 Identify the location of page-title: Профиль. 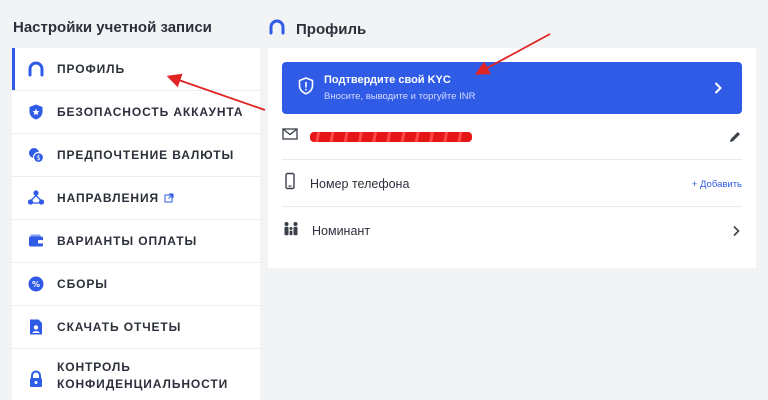
(331, 29).